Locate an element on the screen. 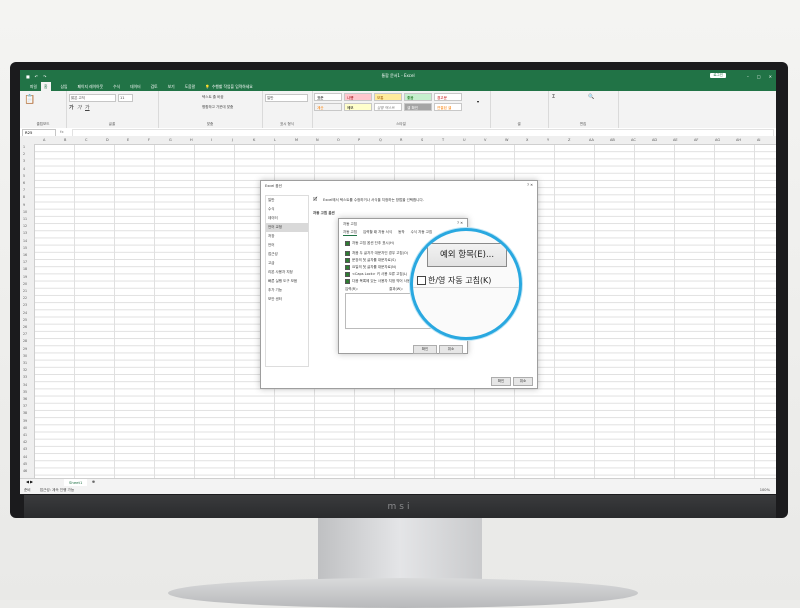  row-header: 38 is located at coordinates (25, 413).